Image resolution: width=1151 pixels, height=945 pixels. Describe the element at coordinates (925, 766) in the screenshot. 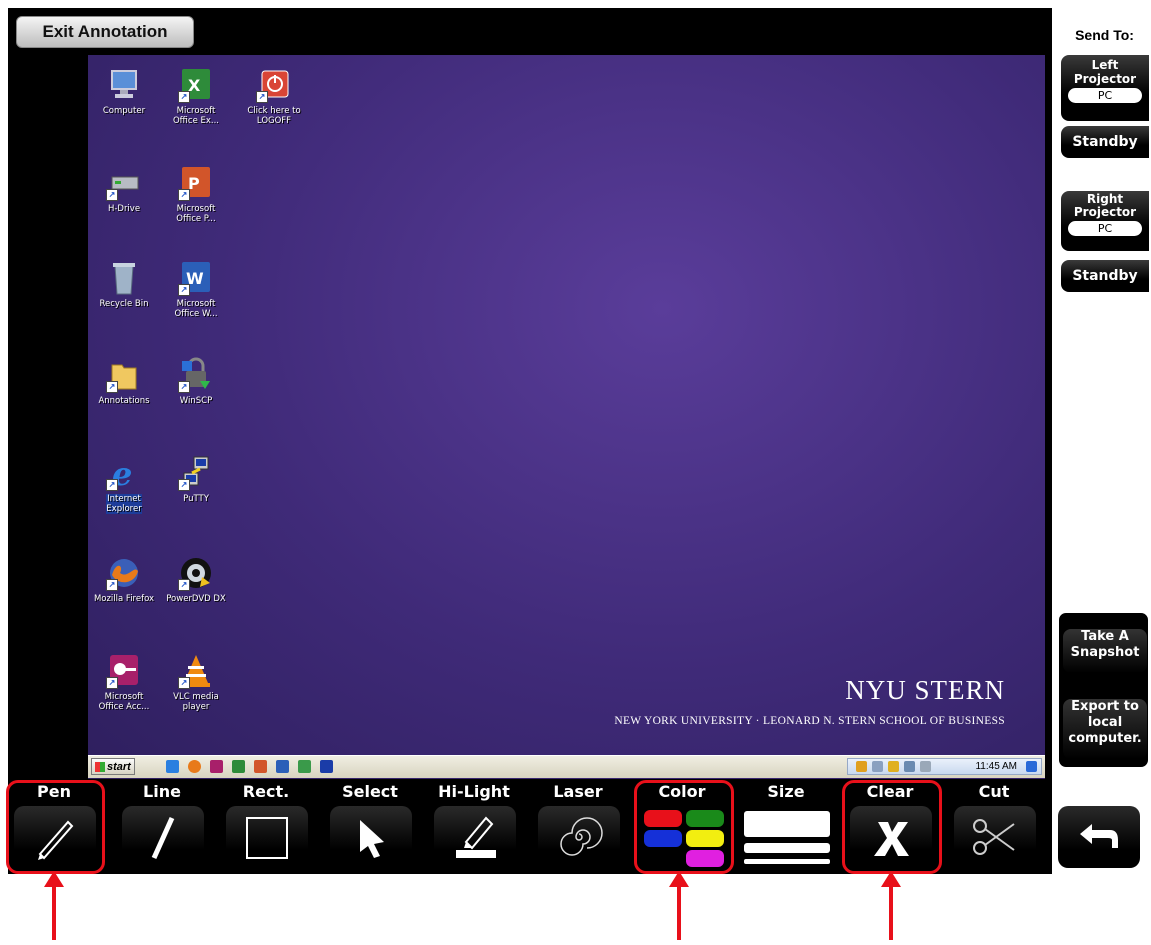

I see `tray-volume-icon` at that location.